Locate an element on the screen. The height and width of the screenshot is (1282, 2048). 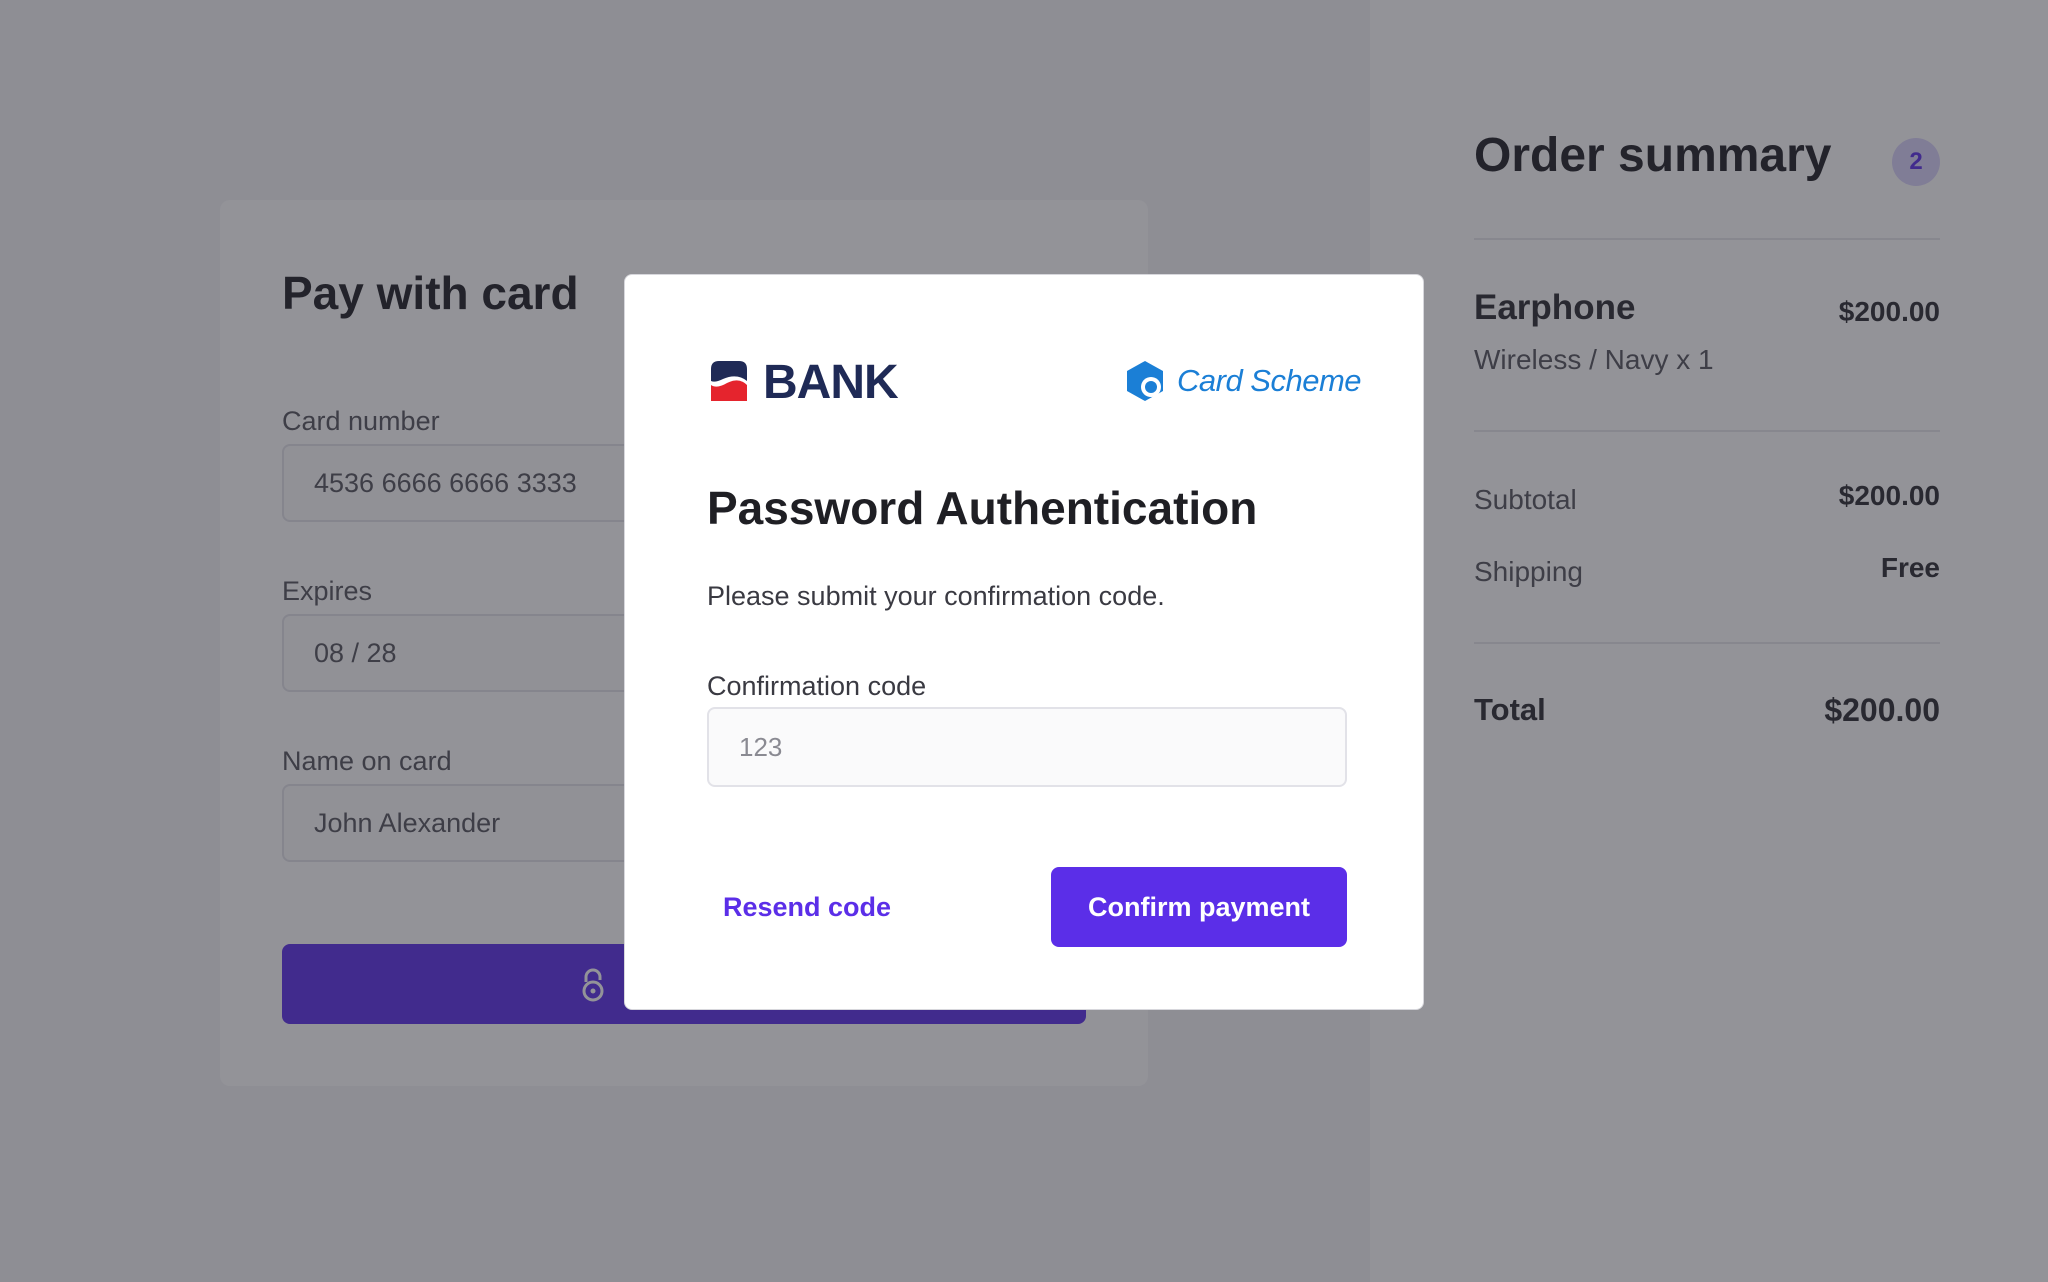
bank-name: BANK is located at coordinates (831, 382).